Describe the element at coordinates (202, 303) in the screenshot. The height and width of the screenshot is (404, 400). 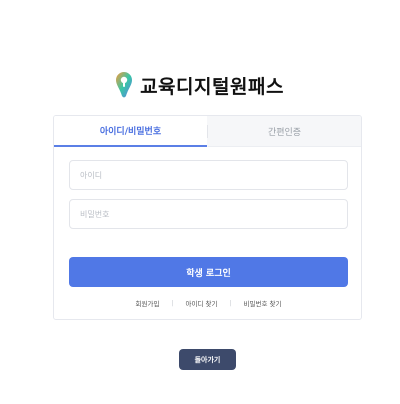
I see `find-id-link: 아이디 찾기` at that location.